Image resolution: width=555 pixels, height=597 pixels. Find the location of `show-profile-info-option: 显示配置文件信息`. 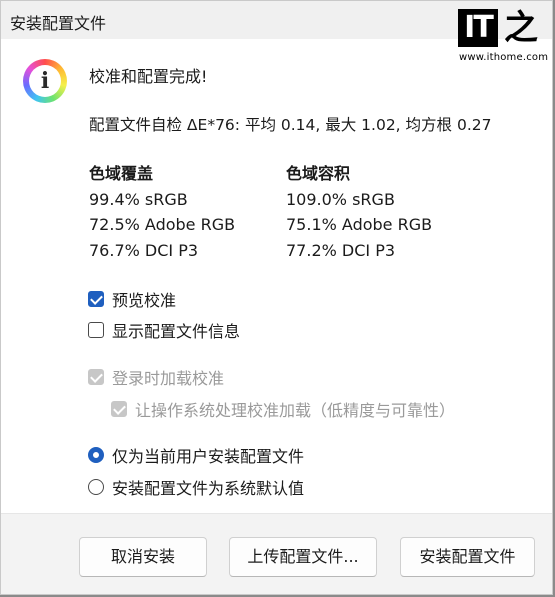

show-profile-info-option: 显示配置文件信息 is located at coordinates (164, 330).